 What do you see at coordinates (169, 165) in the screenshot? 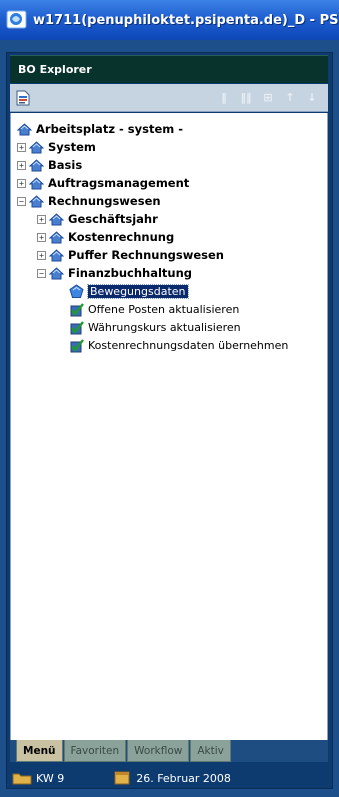
I see `tree-node-basis: + Basis` at bounding box center [169, 165].